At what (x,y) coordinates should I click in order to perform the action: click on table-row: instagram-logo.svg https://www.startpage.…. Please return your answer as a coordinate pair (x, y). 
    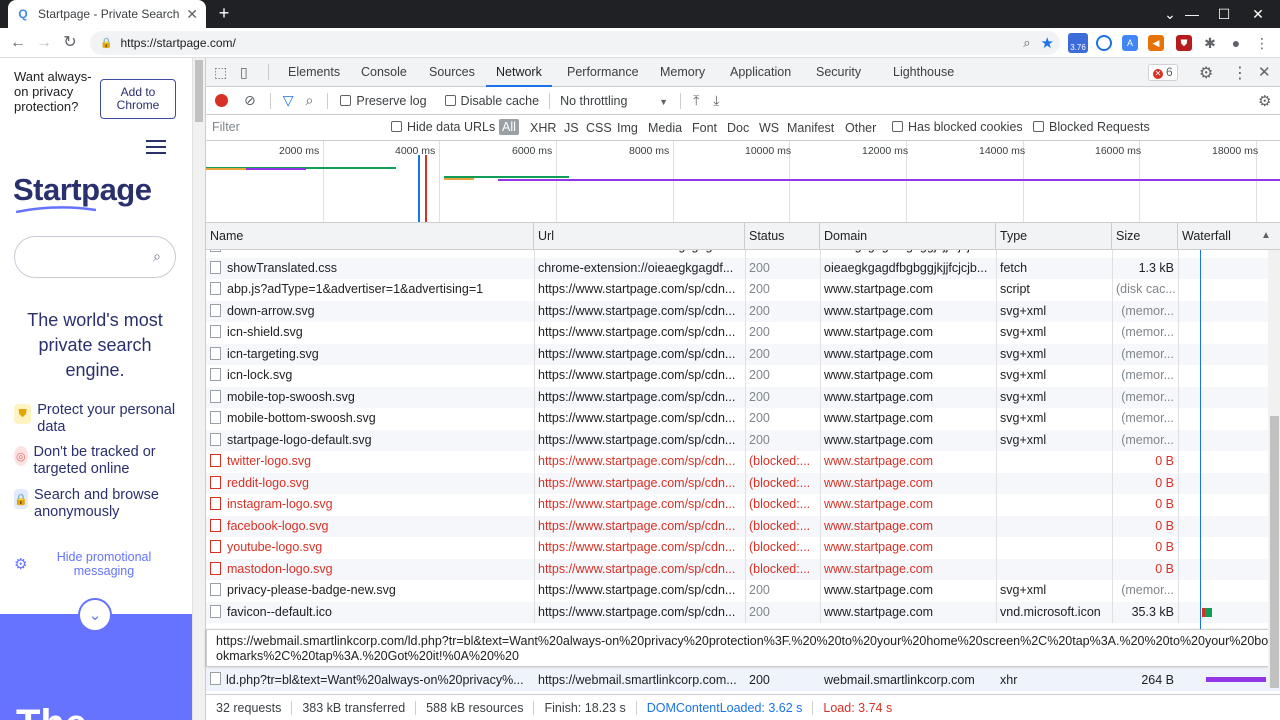
    Looking at the image, I should click on (743, 505).